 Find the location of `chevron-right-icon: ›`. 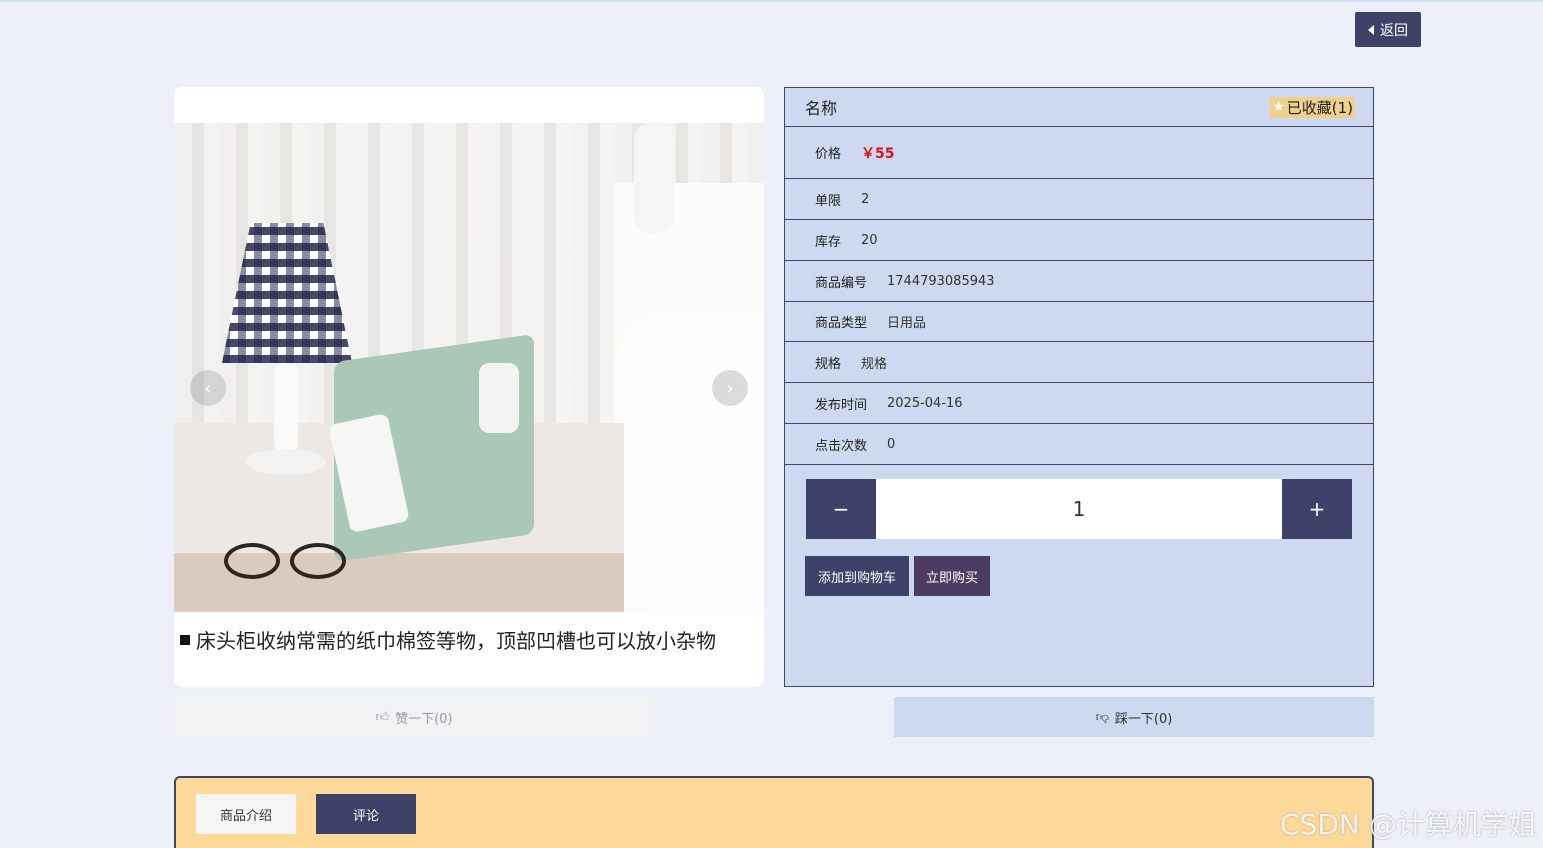

chevron-right-icon: › is located at coordinates (730, 388).